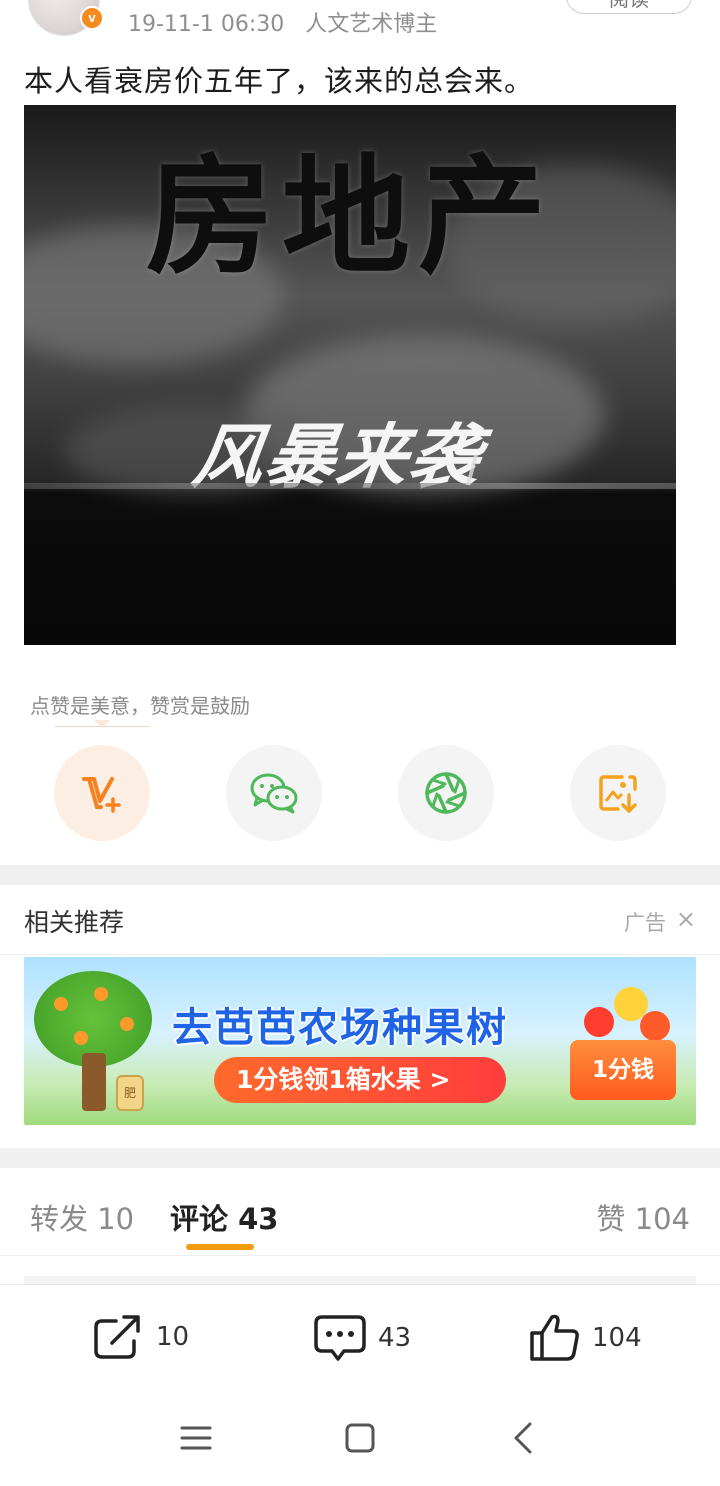  What do you see at coordinates (617, 1338) in the screenshot?
I see `like-count: 104` at bounding box center [617, 1338].